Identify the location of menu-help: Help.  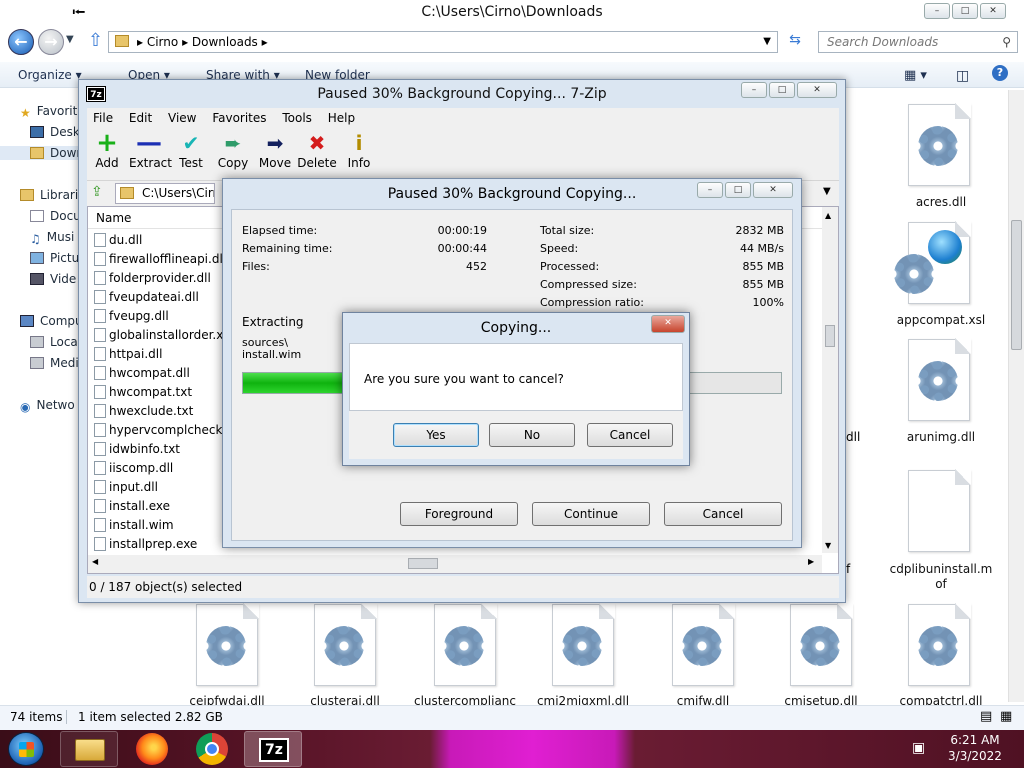
(341, 118).